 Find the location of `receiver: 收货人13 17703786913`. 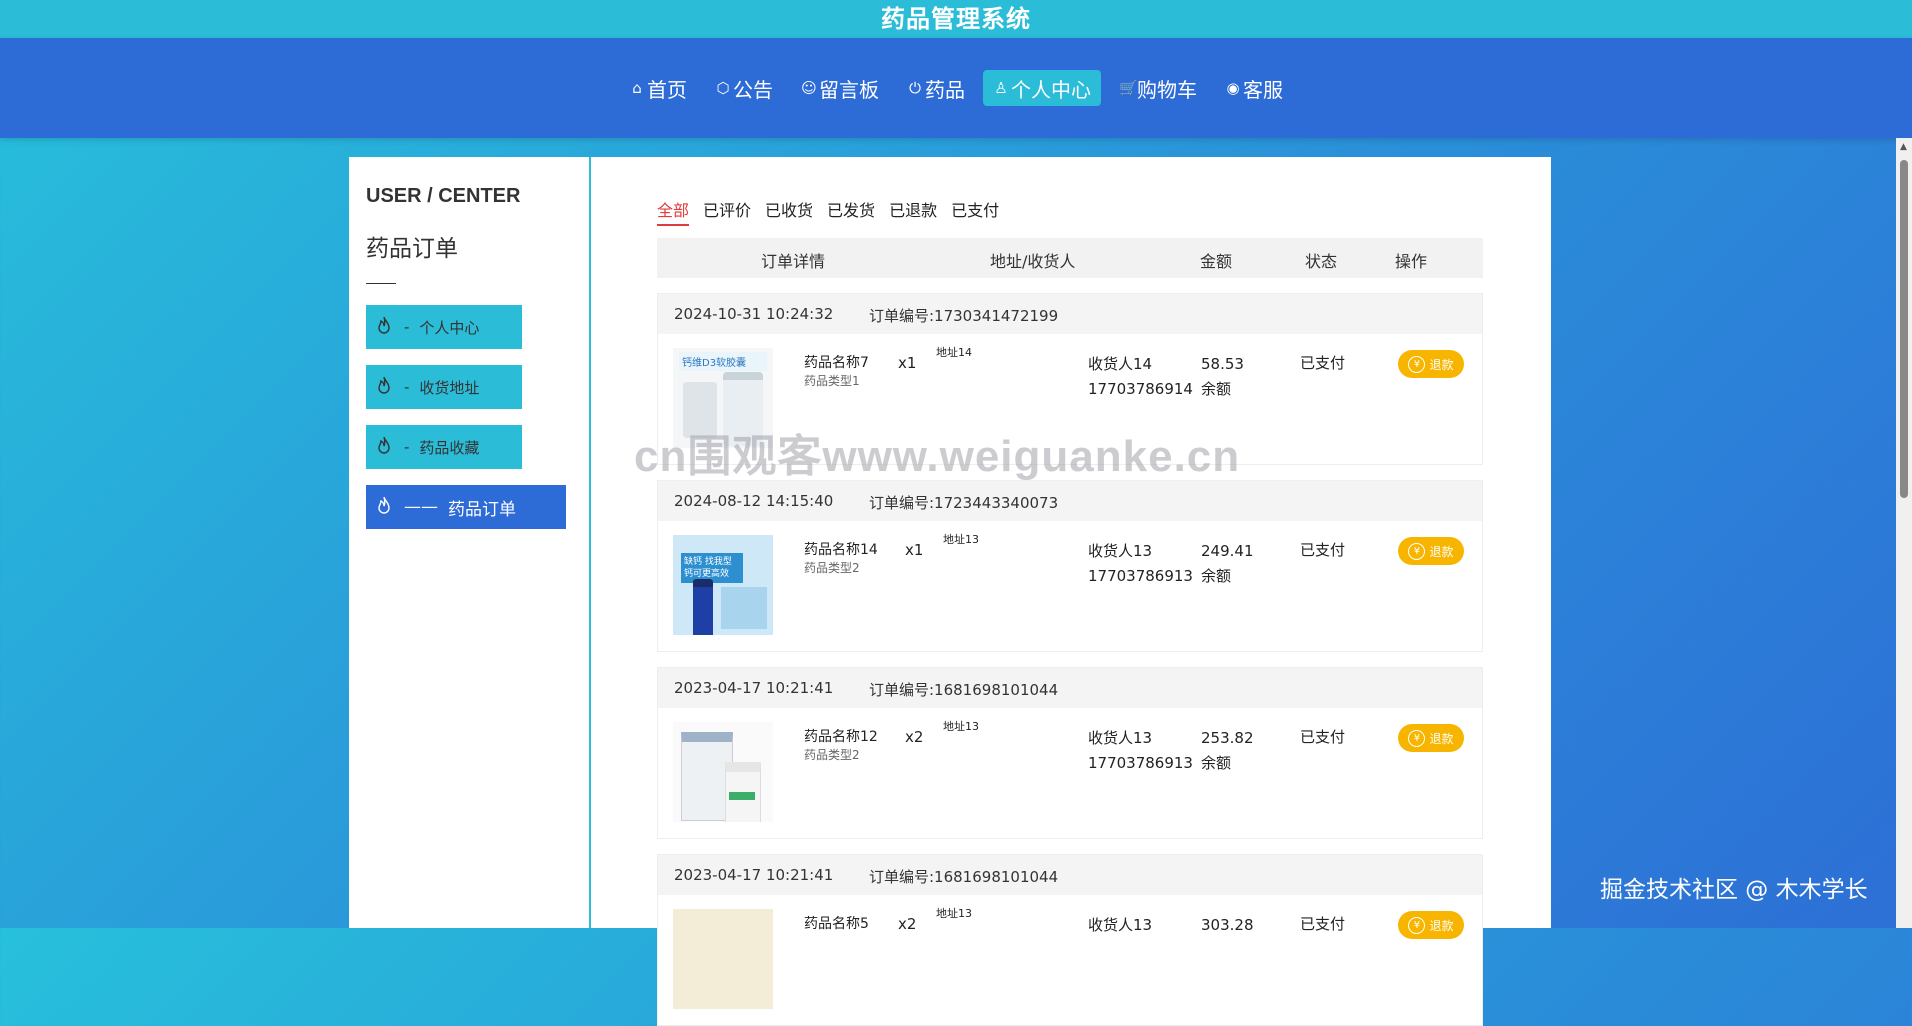

receiver: 收货人13 17703786913 is located at coordinates (1140, 564).